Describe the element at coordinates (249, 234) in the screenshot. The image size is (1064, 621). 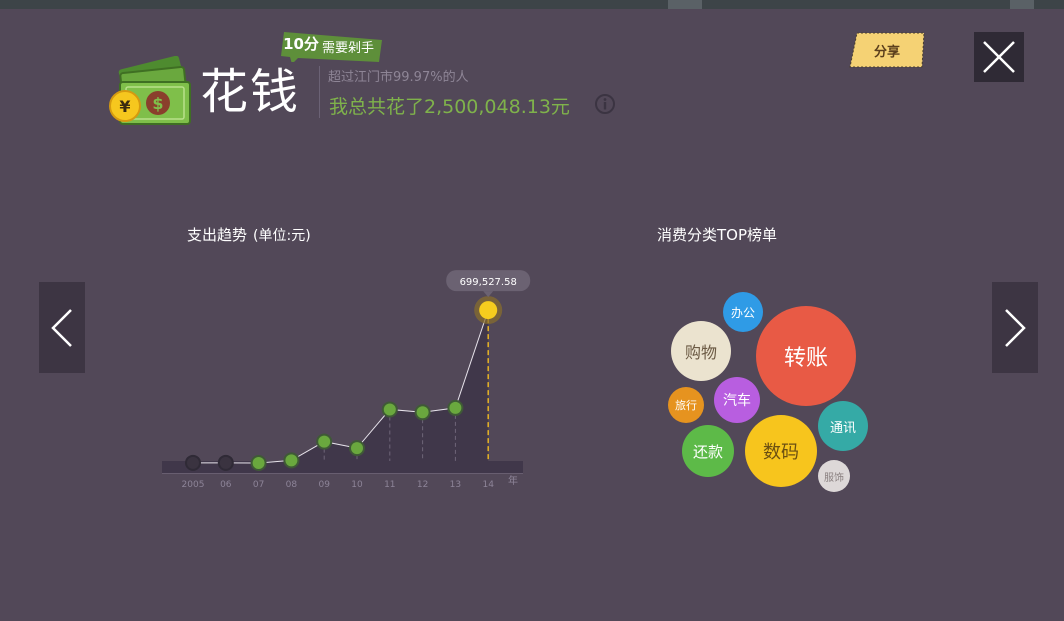
I see `trend-chart-title: 支出趋势 (单位:元)` at that location.